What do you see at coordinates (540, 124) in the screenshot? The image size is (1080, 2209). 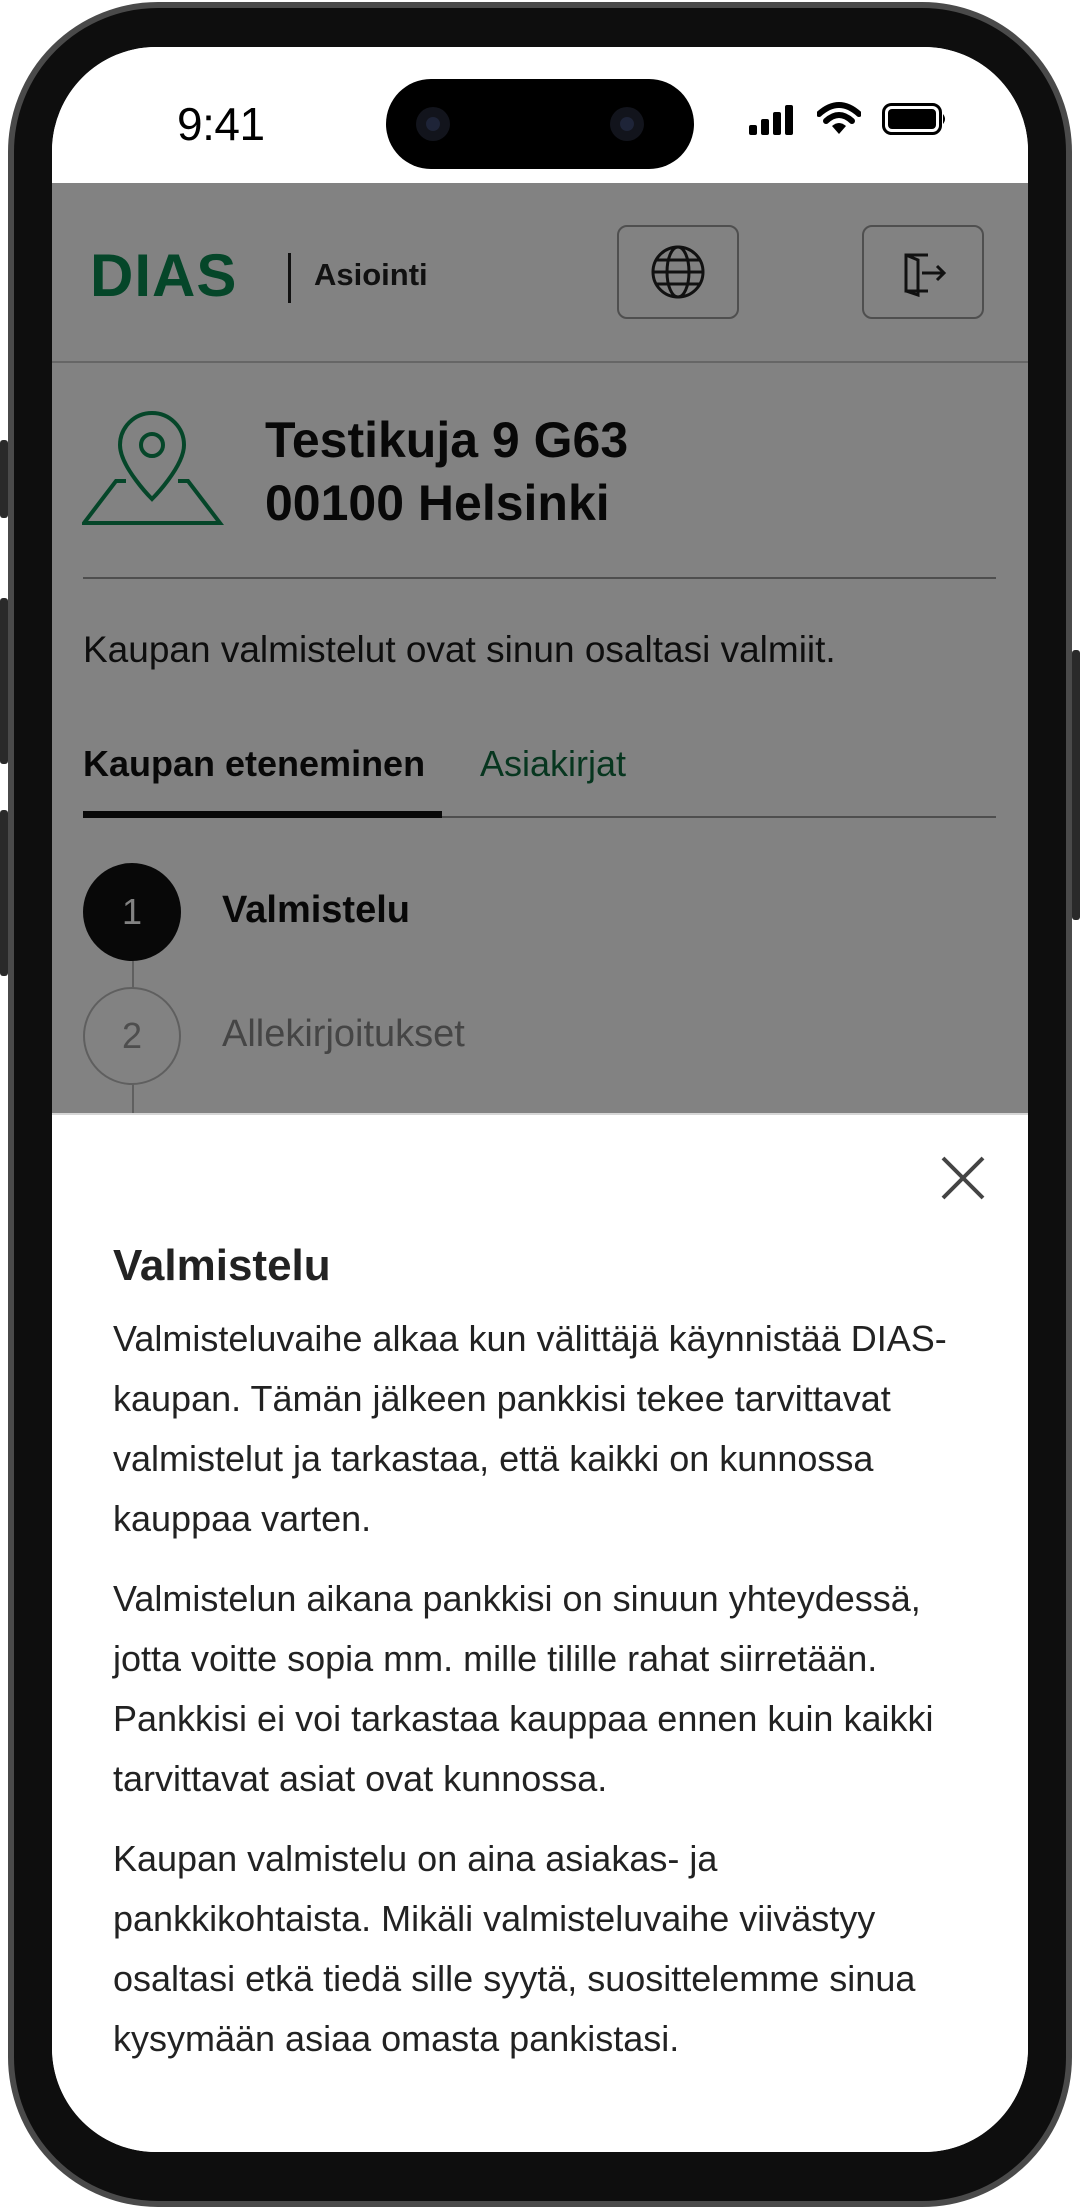 I see `dynamic-island` at bounding box center [540, 124].